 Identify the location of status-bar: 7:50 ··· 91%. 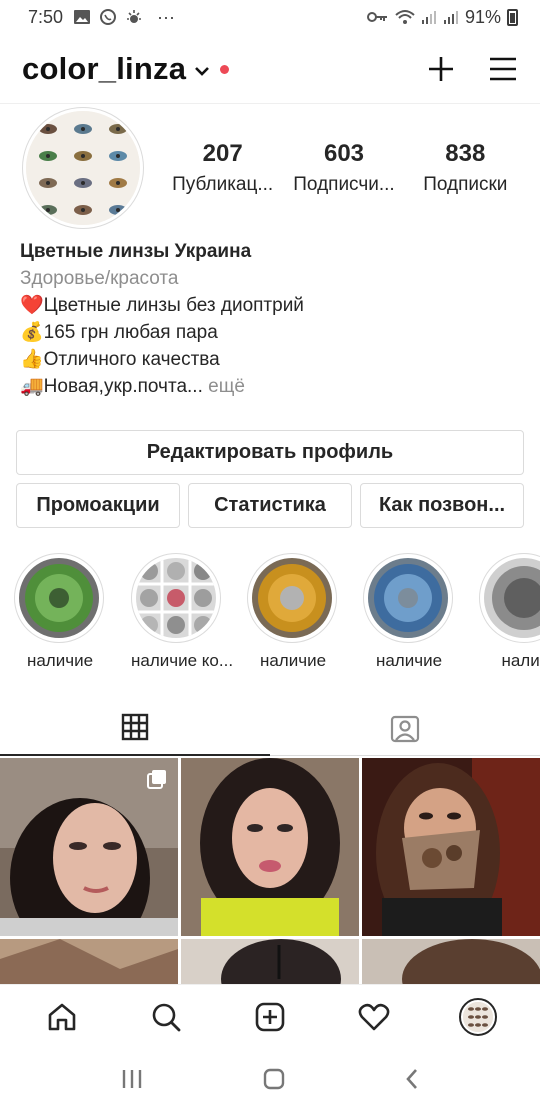
(270, 17).